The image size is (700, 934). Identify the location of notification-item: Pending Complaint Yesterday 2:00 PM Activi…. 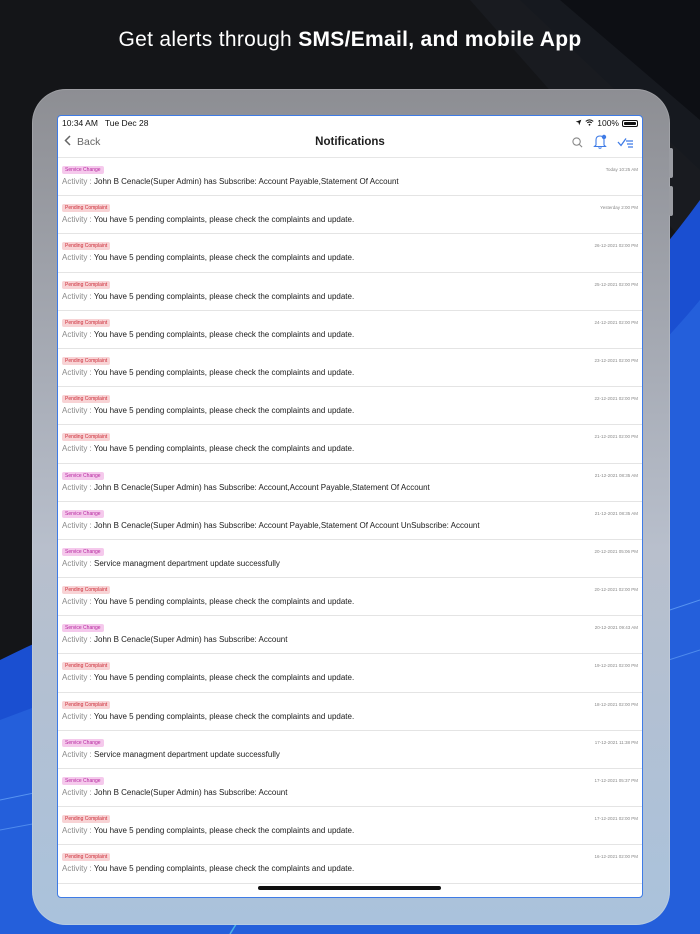
(350, 215).